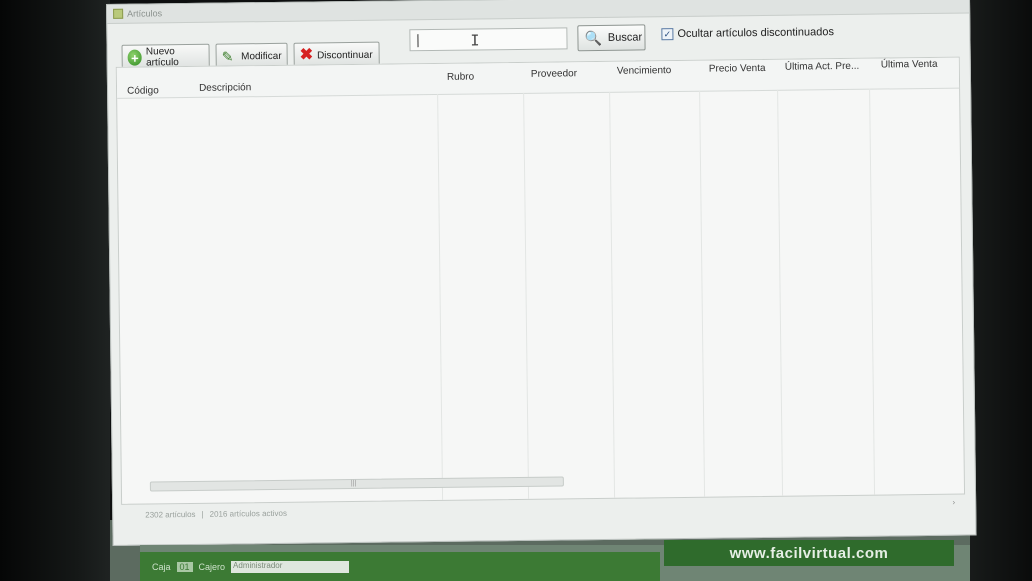 The height and width of the screenshot is (581, 1032). Describe the element at coordinates (625, 37) in the screenshot. I see `search-button-label: Buscar` at that location.